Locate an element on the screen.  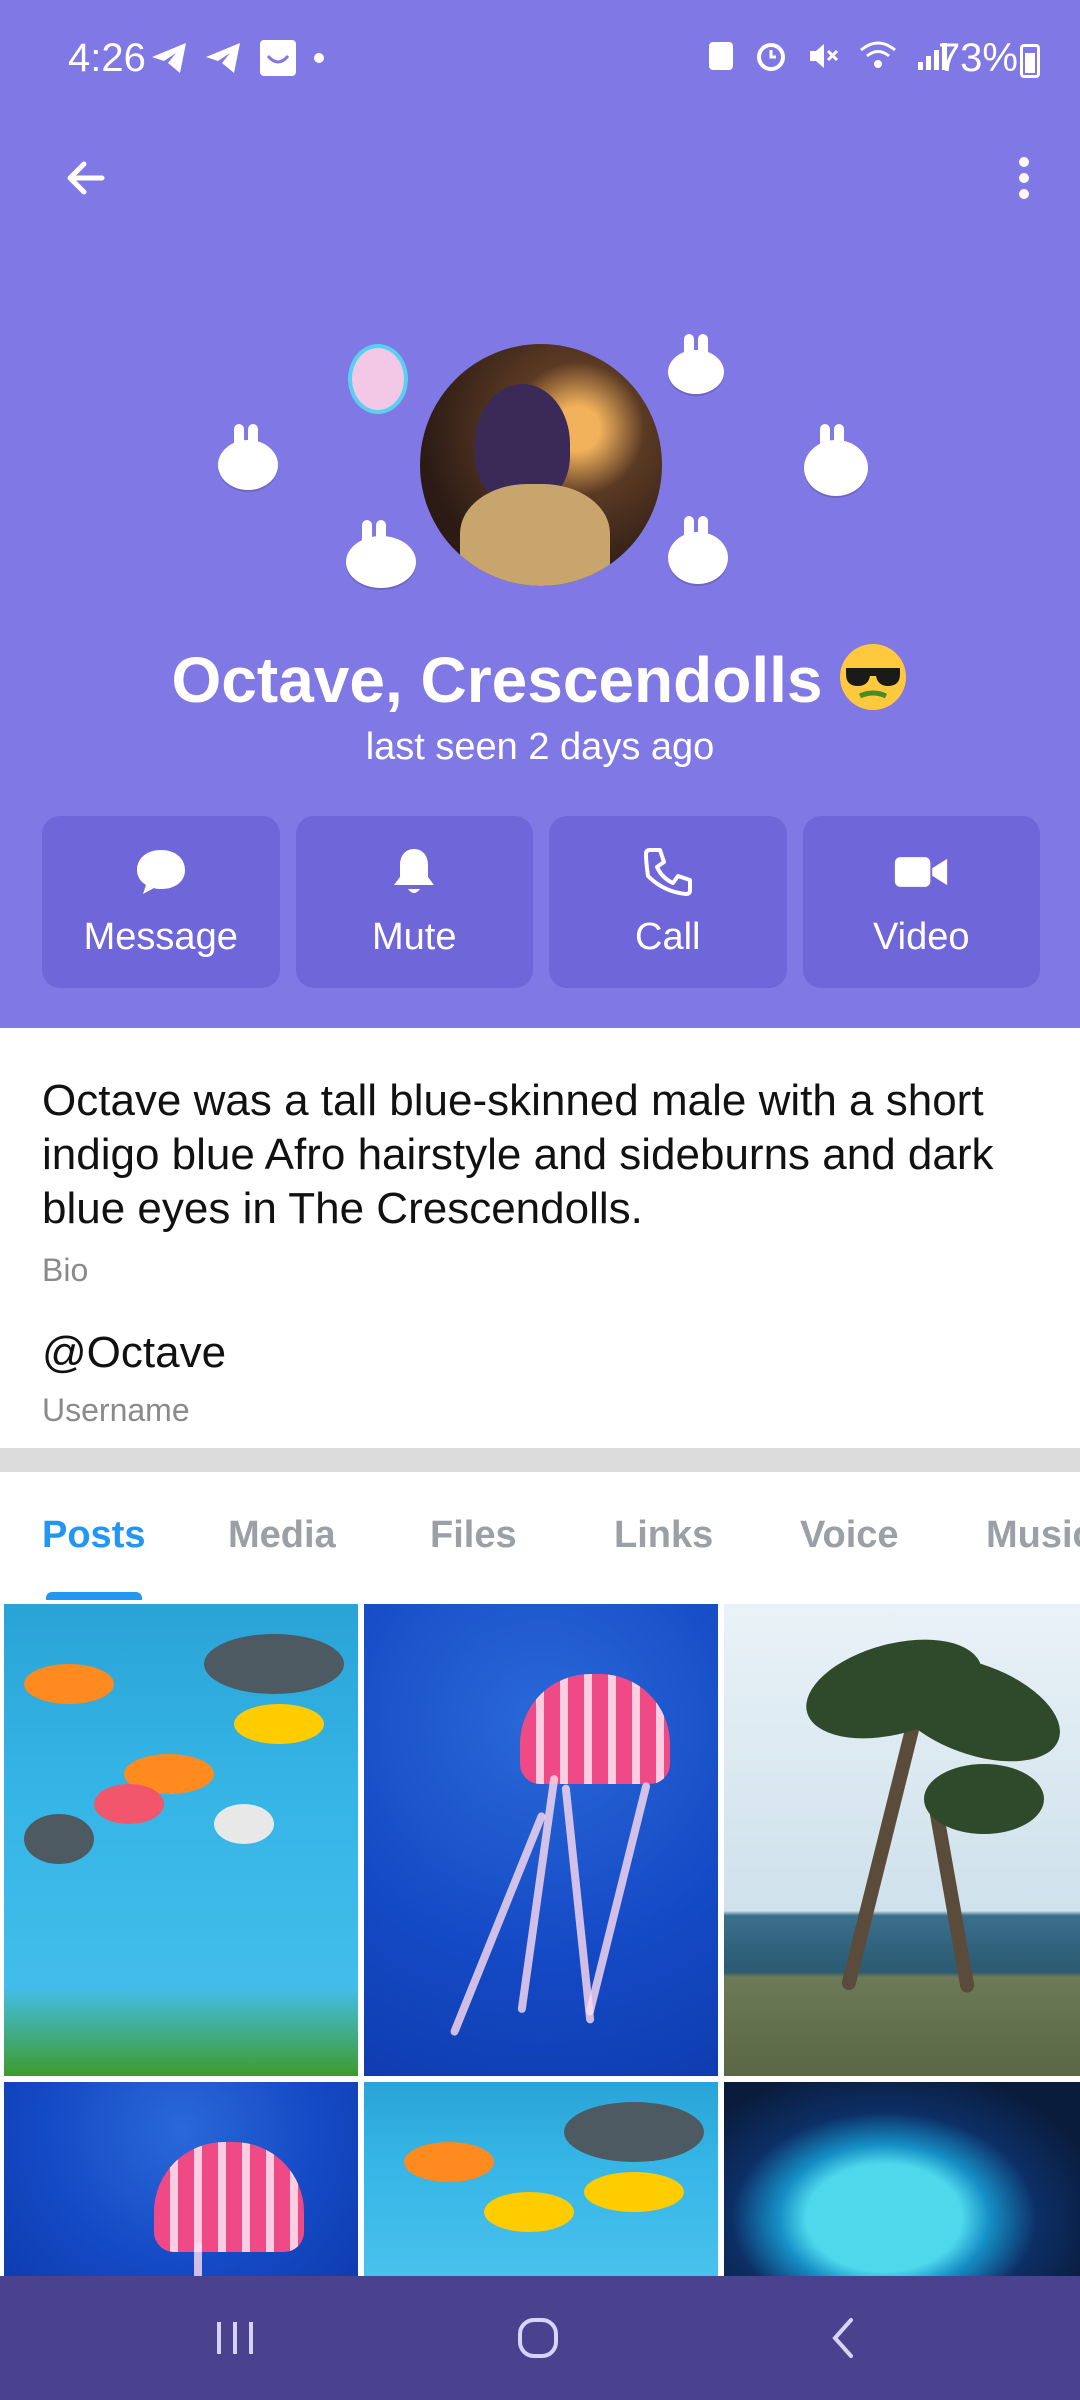
phone-icon-wrap is located at coordinates (668, 872).